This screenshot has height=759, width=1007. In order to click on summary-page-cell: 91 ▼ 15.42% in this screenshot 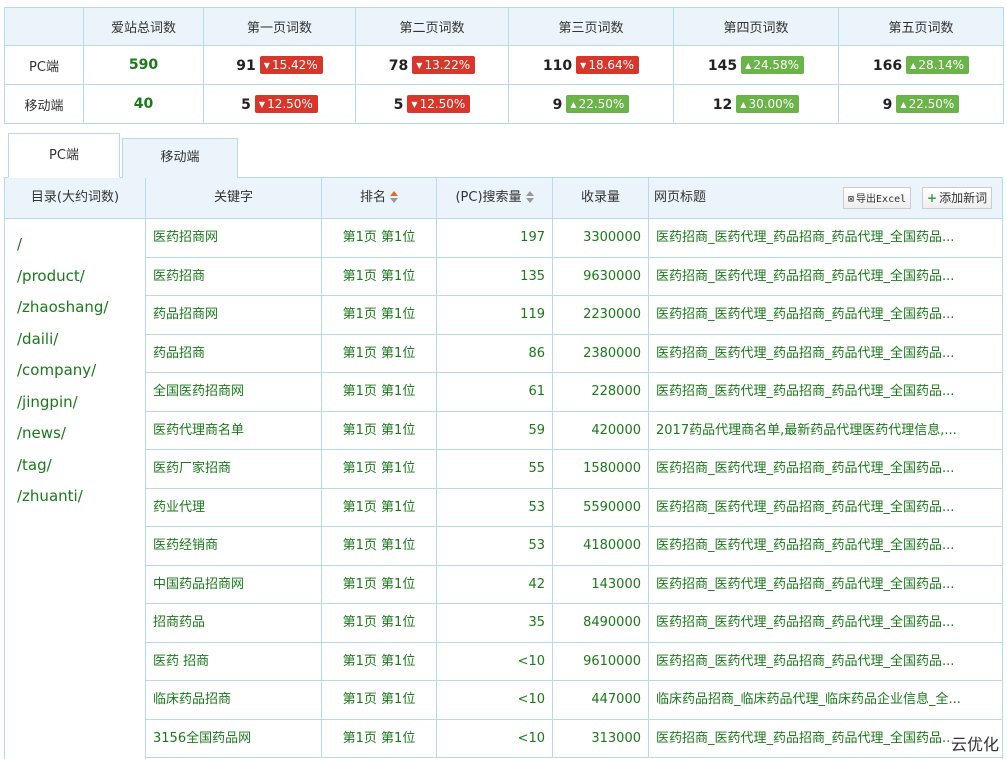, I will do `click(279, 65)`.